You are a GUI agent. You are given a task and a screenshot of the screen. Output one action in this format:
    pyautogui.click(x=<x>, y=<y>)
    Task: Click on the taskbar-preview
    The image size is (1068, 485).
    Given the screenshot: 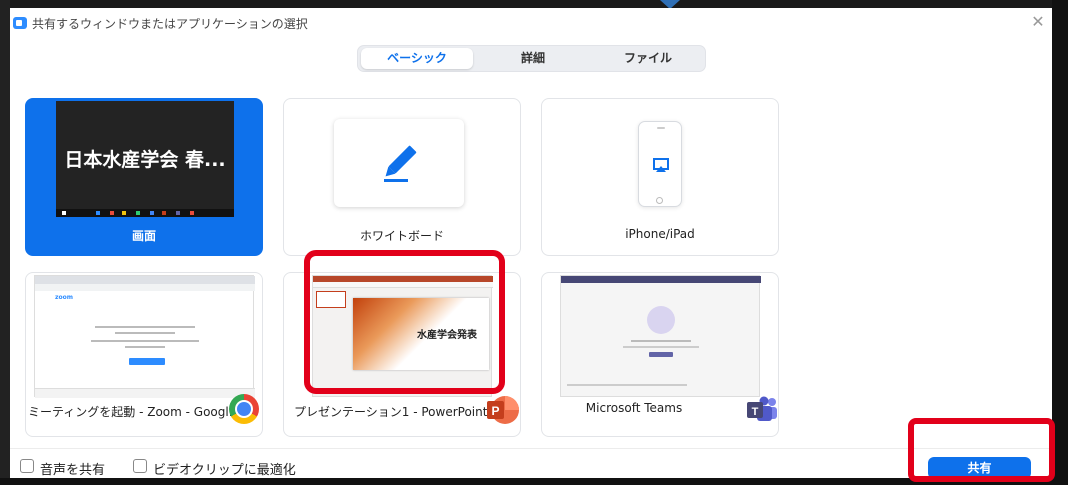 What is the action you would take?
    pyautogui.click(x=145, y=213)
    